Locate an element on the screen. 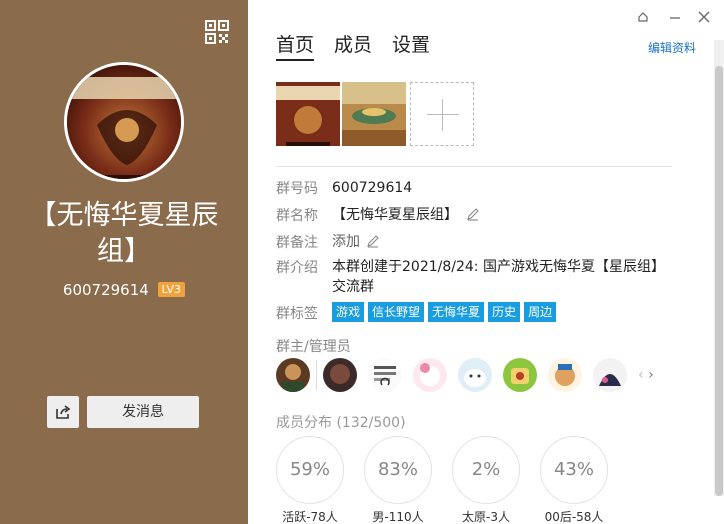  scrollbar-thumb is located at coordinates (719, 281).